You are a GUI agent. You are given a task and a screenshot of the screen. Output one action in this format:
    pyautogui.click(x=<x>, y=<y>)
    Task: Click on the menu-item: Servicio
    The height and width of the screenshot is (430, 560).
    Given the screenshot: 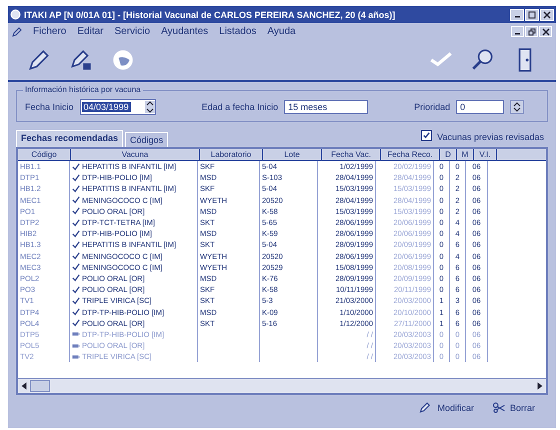 What is the action you would take?
    pyautogui.click(x=132, y=31)
    